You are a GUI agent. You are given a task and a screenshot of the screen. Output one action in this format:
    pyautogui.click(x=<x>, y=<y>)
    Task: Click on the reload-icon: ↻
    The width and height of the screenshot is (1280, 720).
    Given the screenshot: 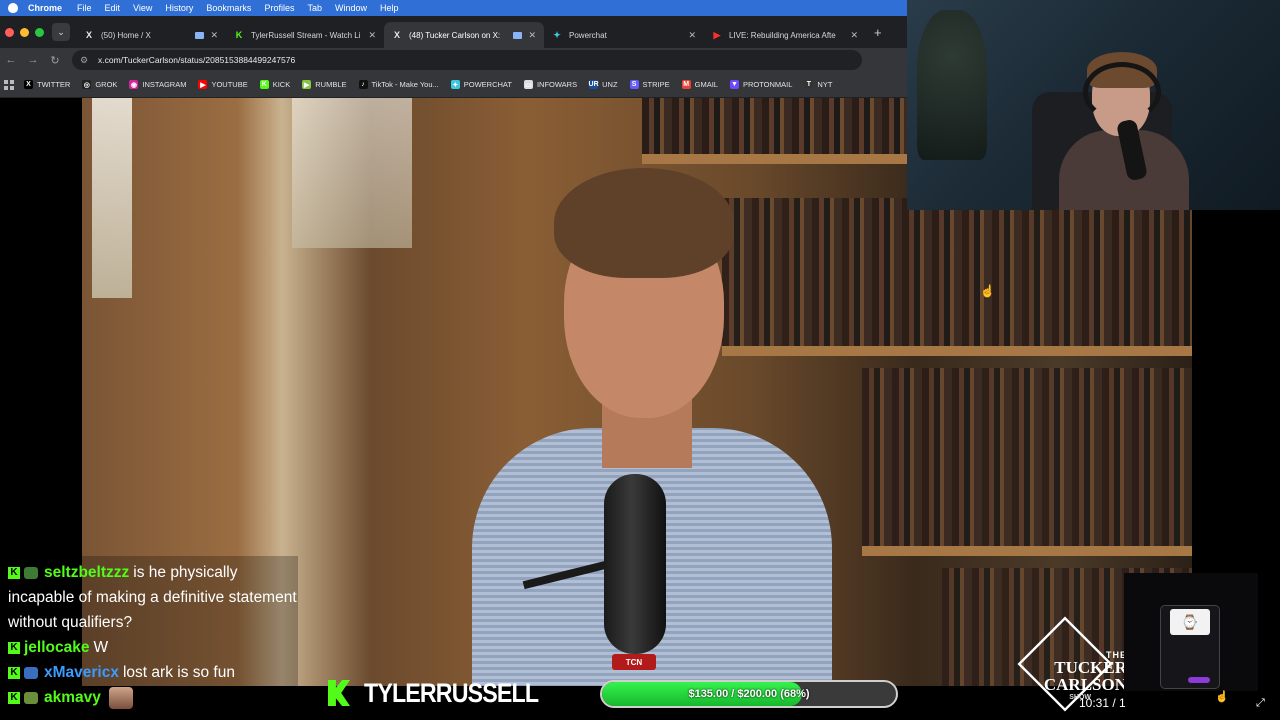 What is the action you would take?
    pyautogui.click(x=55, y=60)
    